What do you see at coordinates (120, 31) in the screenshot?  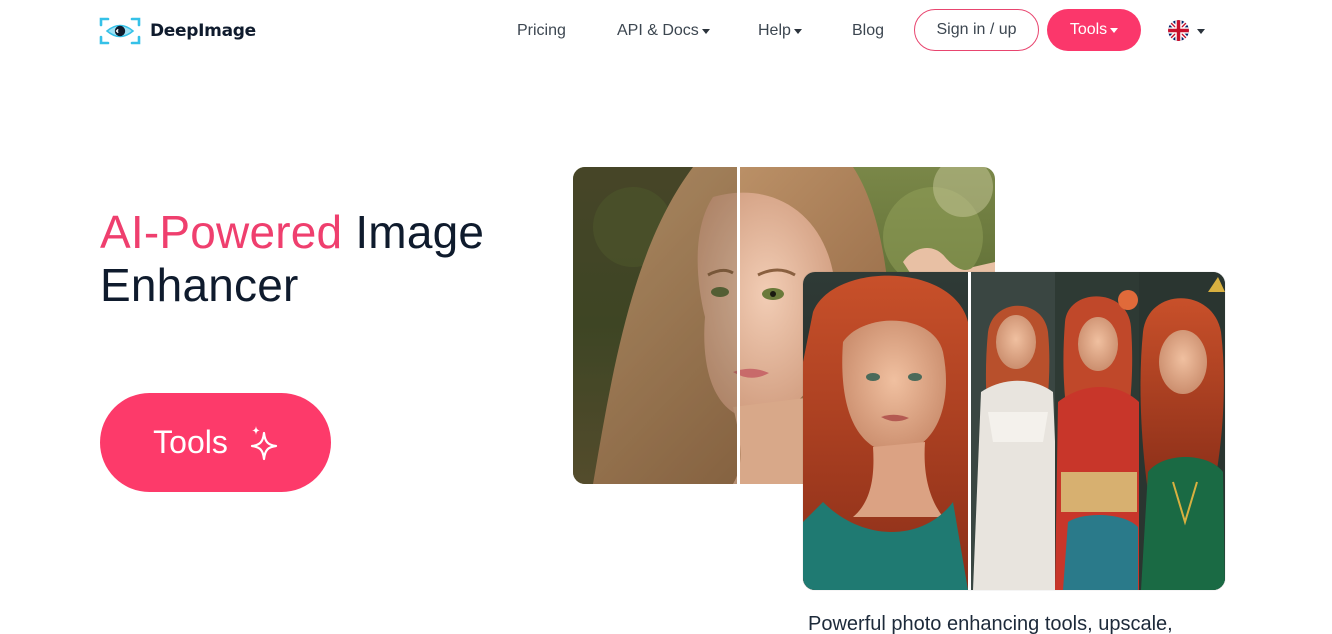 I see `eye-in-frame-icon` at bounding box center [120, 31].